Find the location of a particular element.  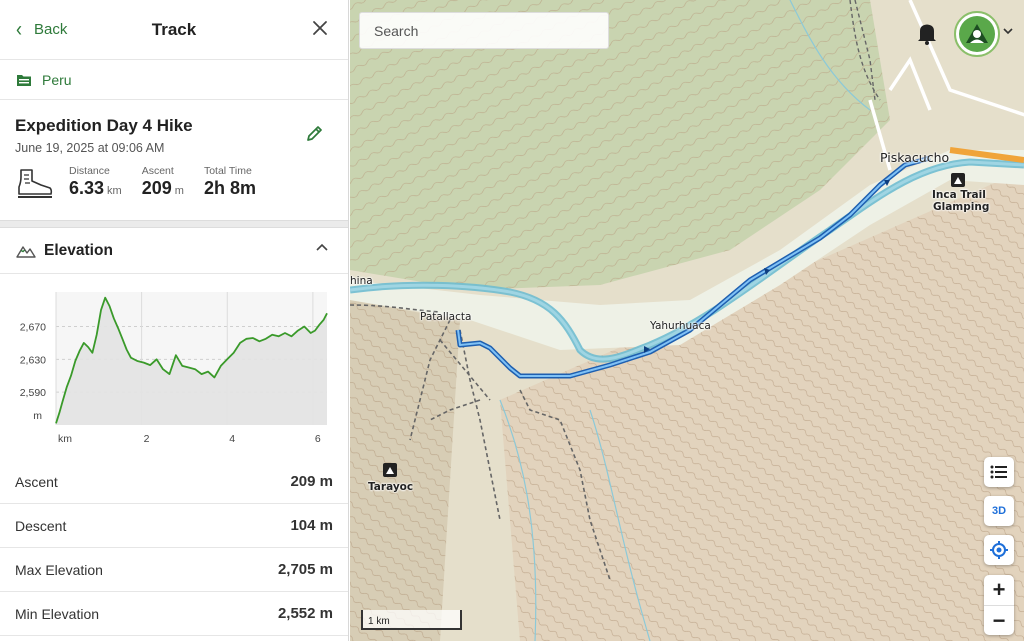

3d-toggle-button: 3D is located at coordinates (999, 511).